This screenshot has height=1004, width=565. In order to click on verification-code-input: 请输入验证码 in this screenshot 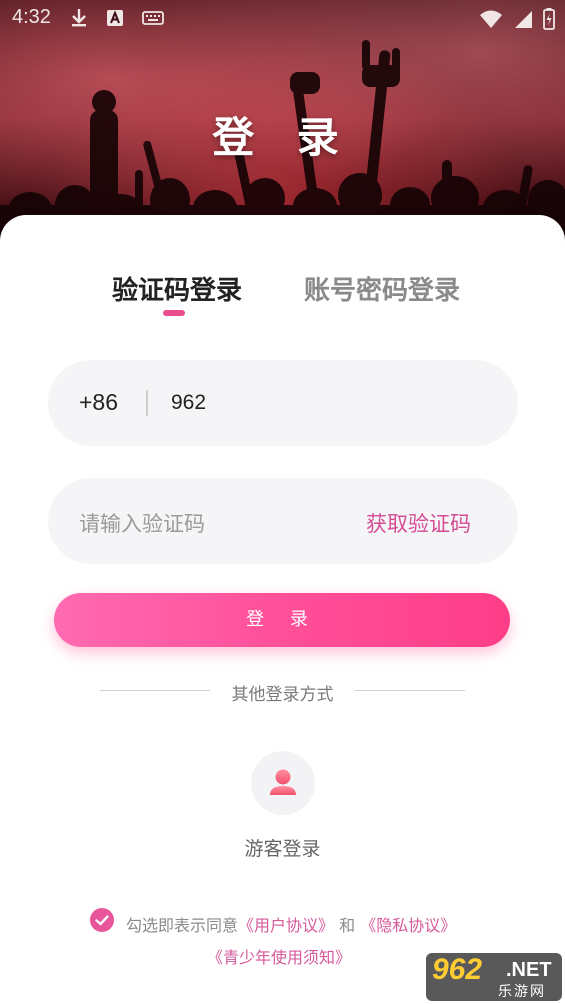, I will do `click(142, 523)`.